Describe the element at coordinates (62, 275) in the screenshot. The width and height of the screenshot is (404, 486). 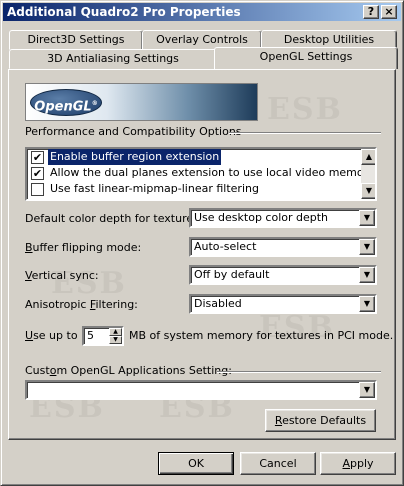
I see `vertical-sync-label: Vertical sync:` at that location.